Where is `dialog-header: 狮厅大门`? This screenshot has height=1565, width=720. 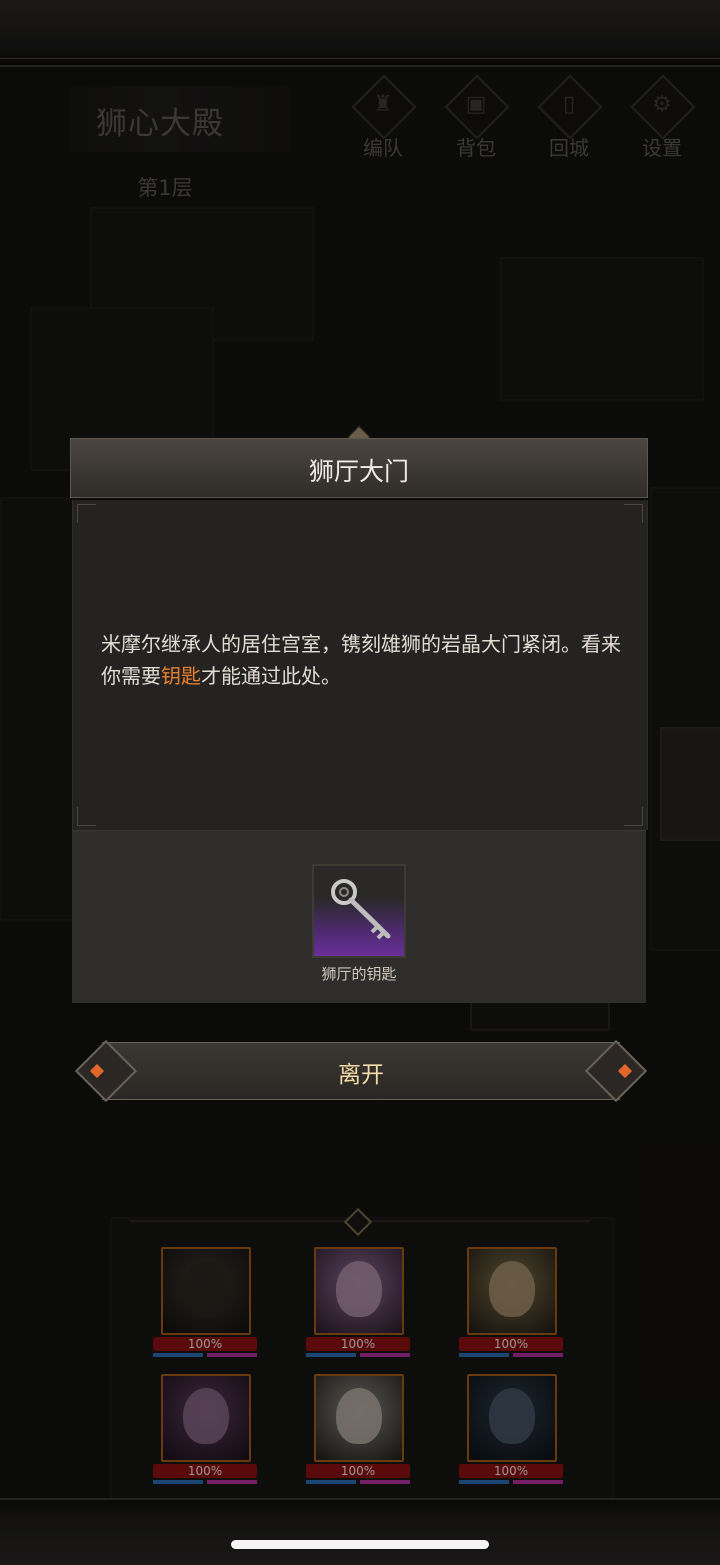 dialog-header: 狮厅大门 is located at coordinates (359, 468).